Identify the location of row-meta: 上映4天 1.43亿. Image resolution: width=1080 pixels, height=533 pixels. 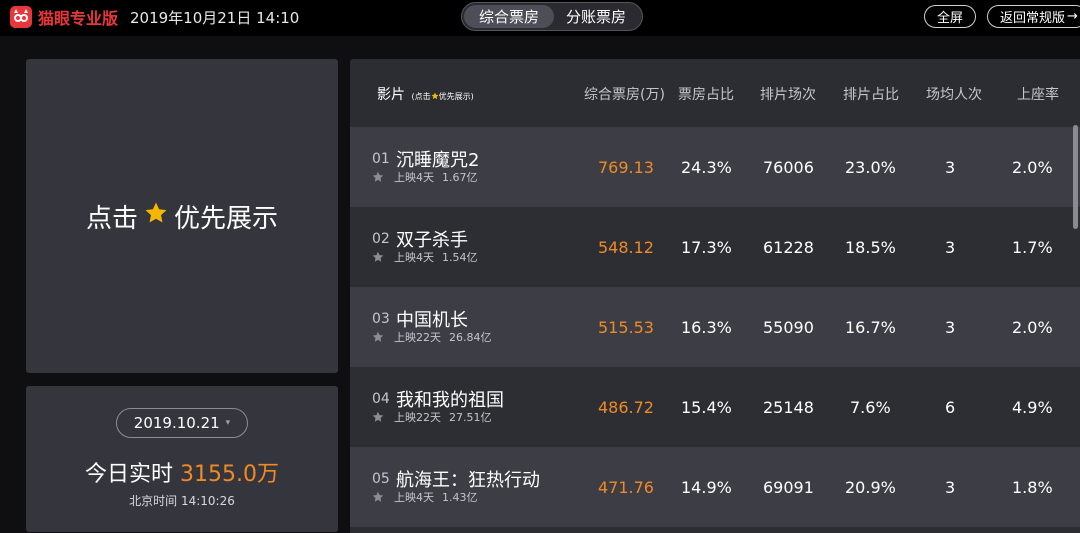
(425, 497).